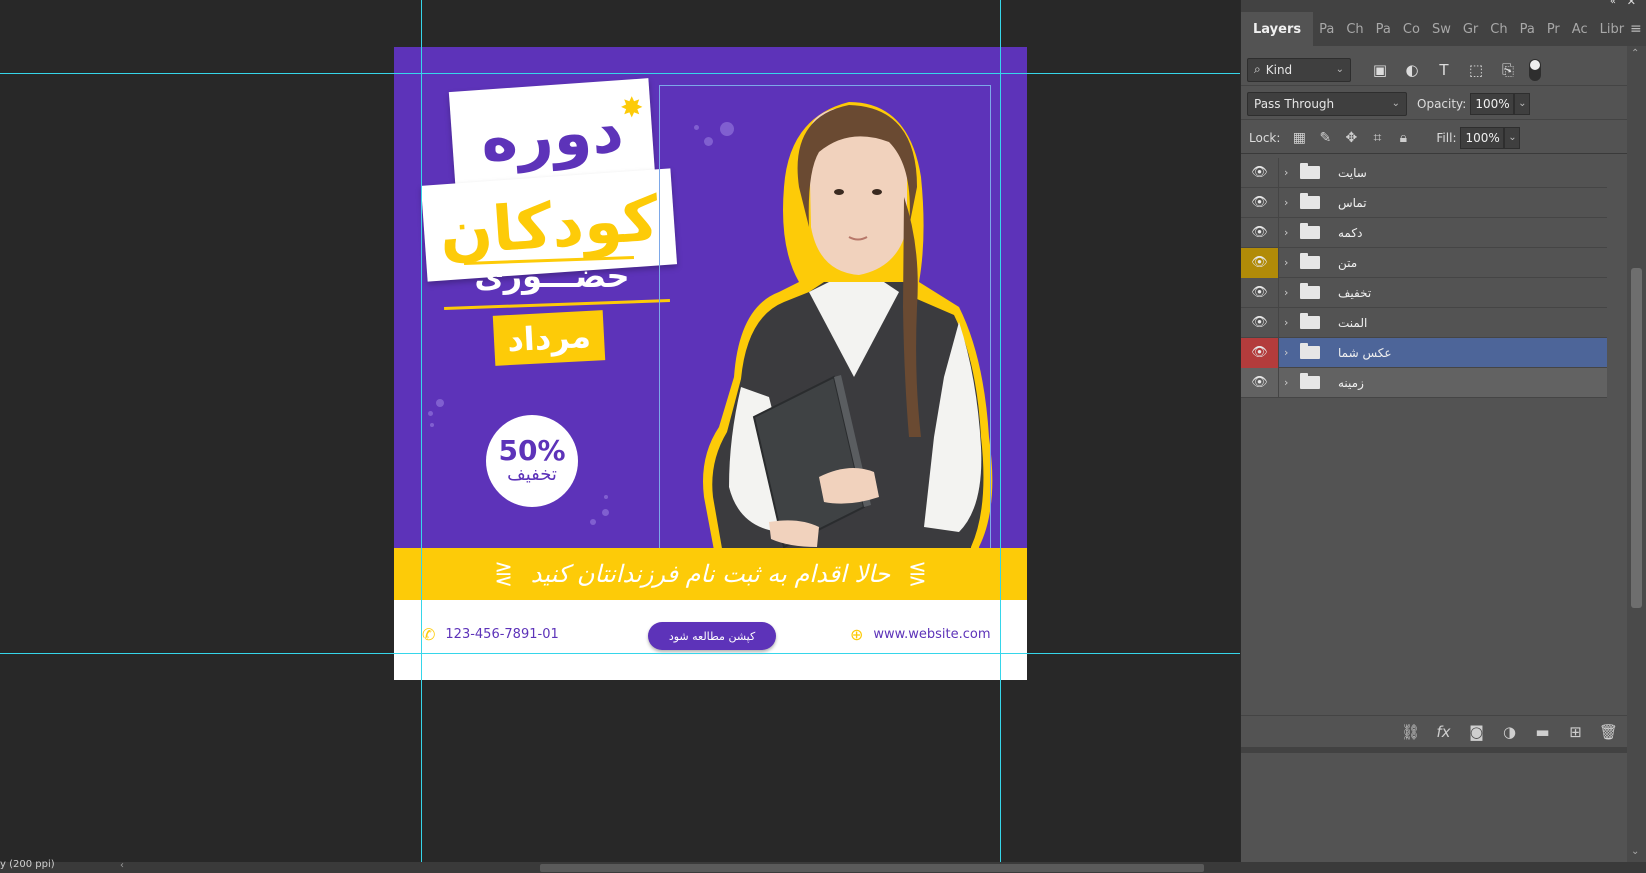 This screenshot has height=873, width=1646. Describe the element at coordinates (1441, 750) in the screenshot. I see `panel-resize-handle` at that location.